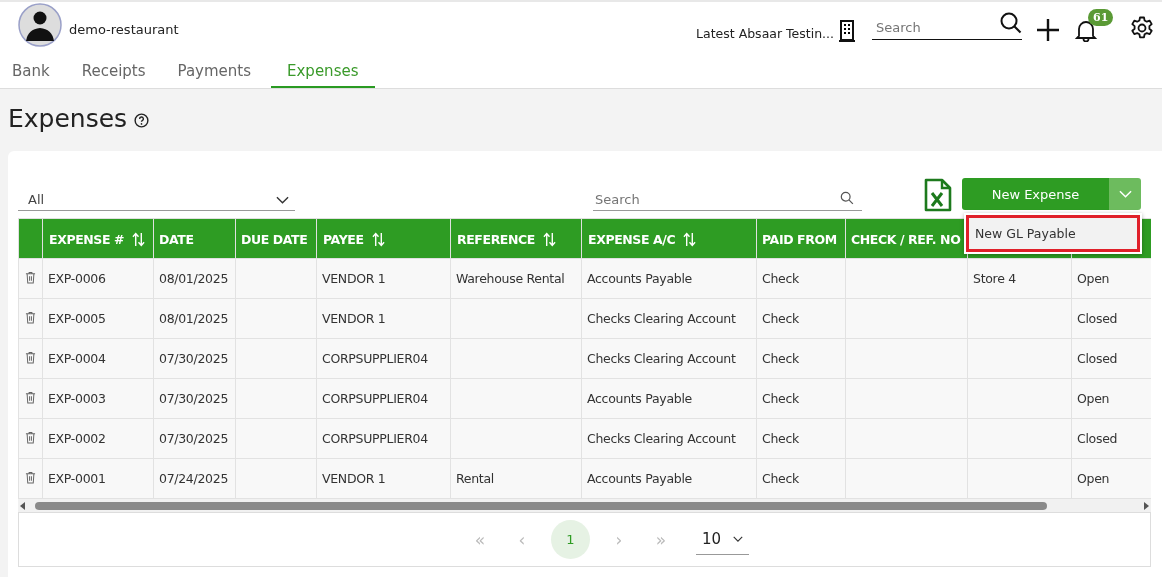 This screenshot has width=1162, height=577. What do you see at coordinates (475, 478) in the screenshot?
I see `table-cell: Rental` at bounding box center [475, 478].